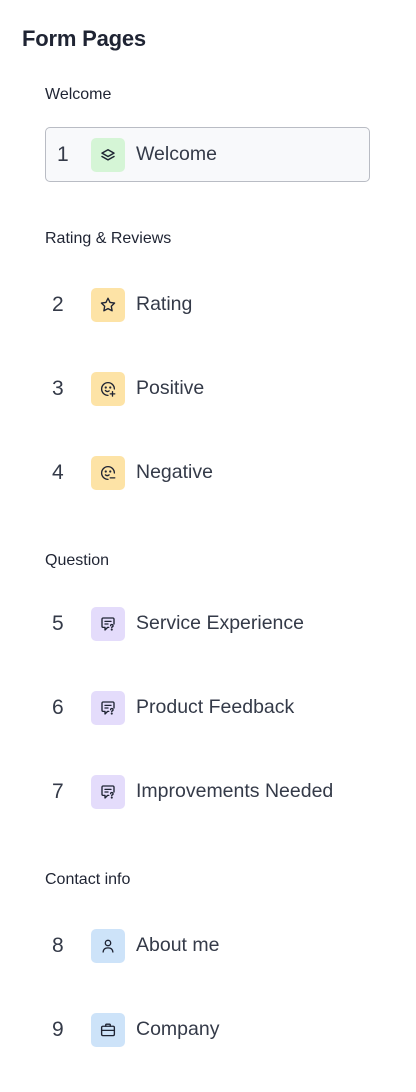  Describe the element at coordinates (78, 94) in the screenshot. I see `section-label-welcome: Welcome` at that location.